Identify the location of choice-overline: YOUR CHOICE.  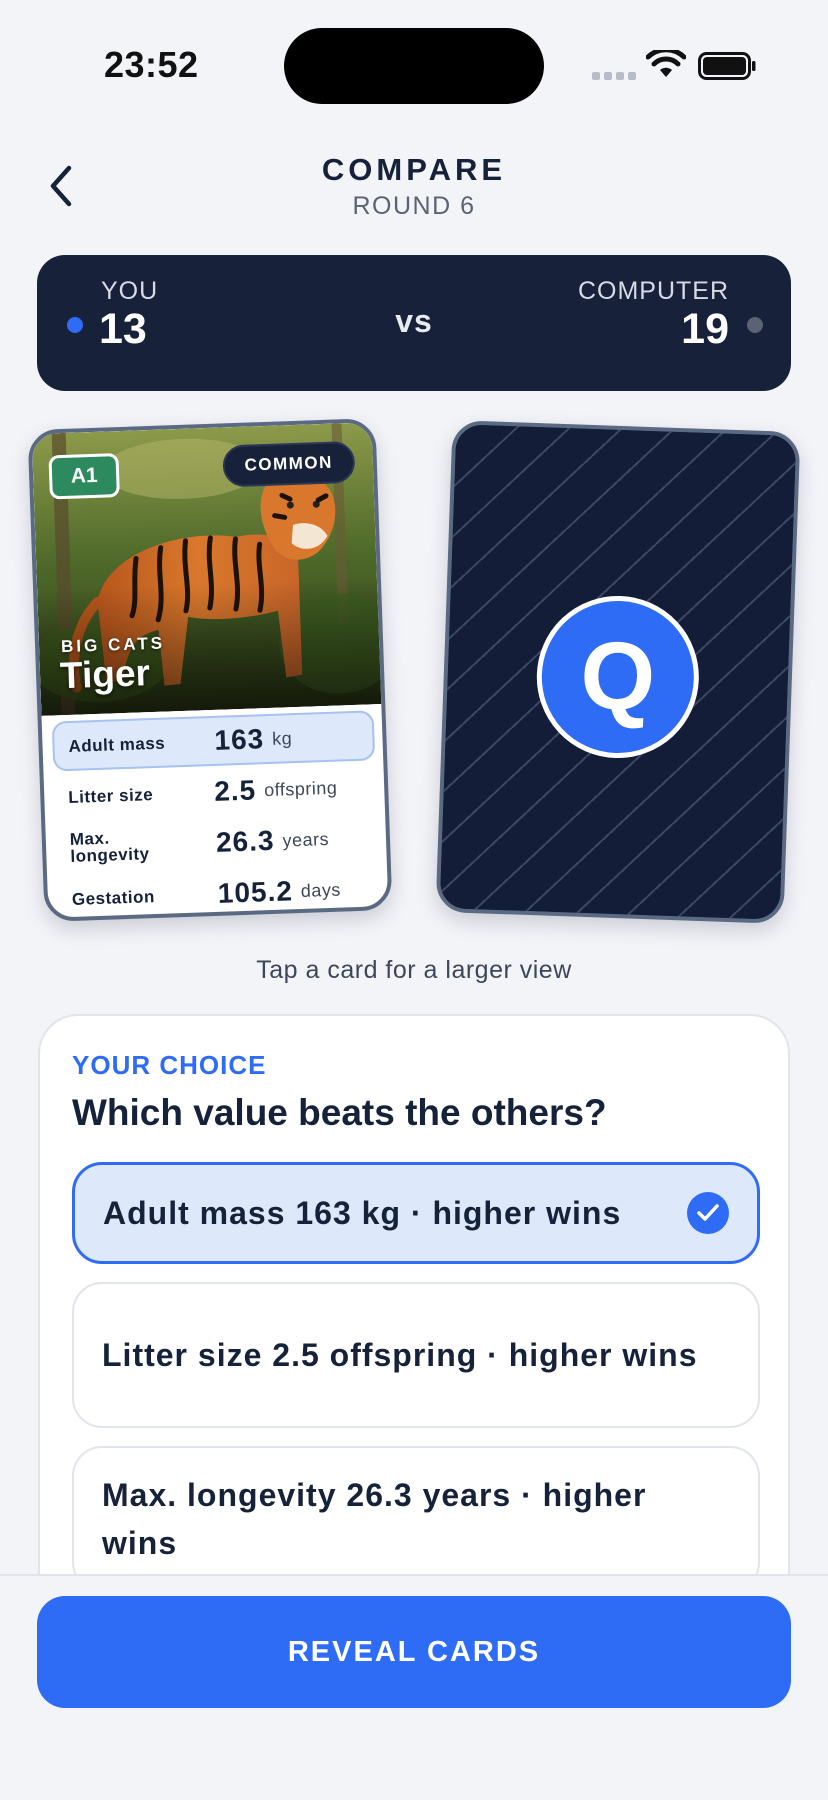
(169, 1065).